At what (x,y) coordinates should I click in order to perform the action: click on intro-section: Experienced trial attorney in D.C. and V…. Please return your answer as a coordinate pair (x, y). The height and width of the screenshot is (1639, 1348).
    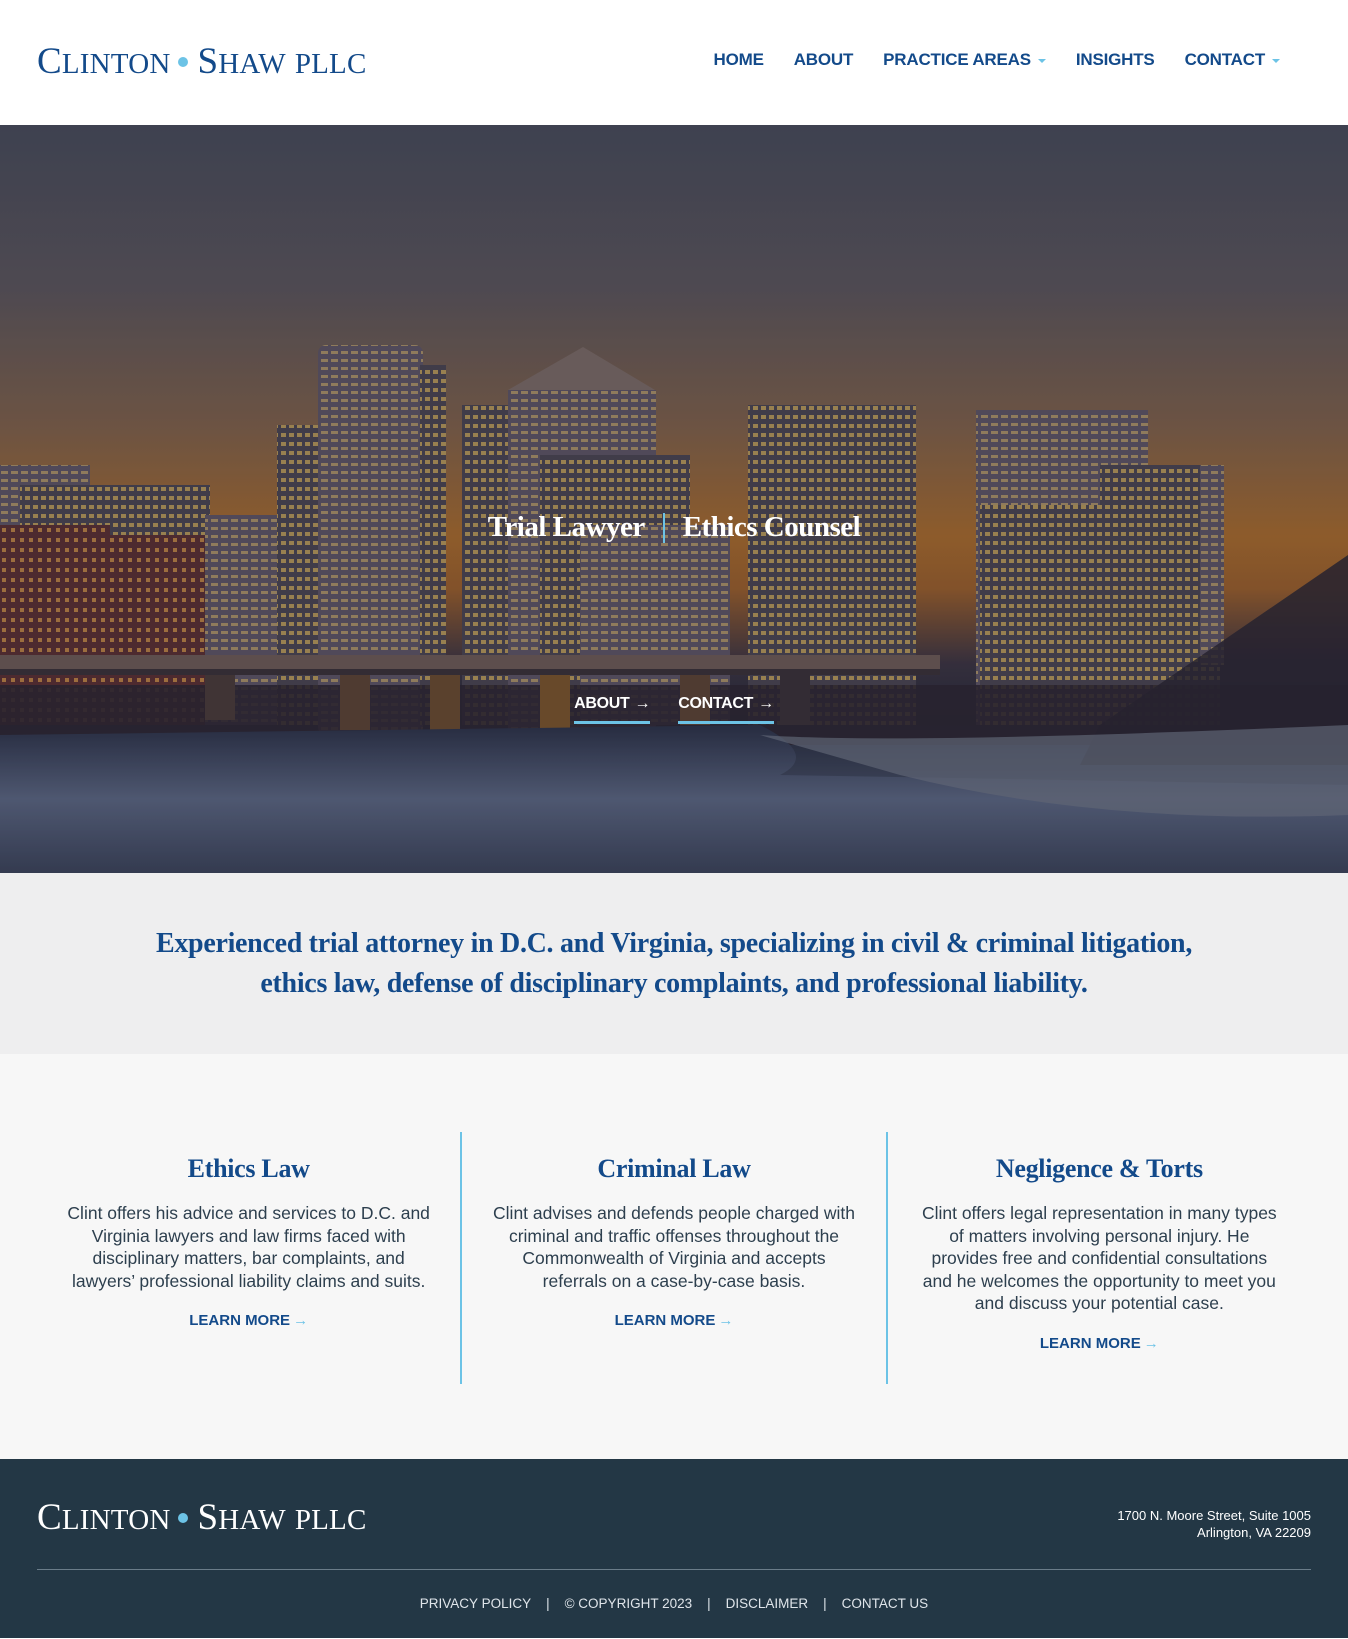
    Looking at the image, I should click on (674, 963).